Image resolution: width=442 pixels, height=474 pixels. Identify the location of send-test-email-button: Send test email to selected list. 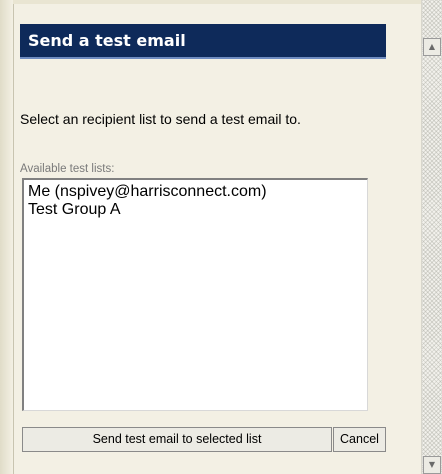
(177, 439).